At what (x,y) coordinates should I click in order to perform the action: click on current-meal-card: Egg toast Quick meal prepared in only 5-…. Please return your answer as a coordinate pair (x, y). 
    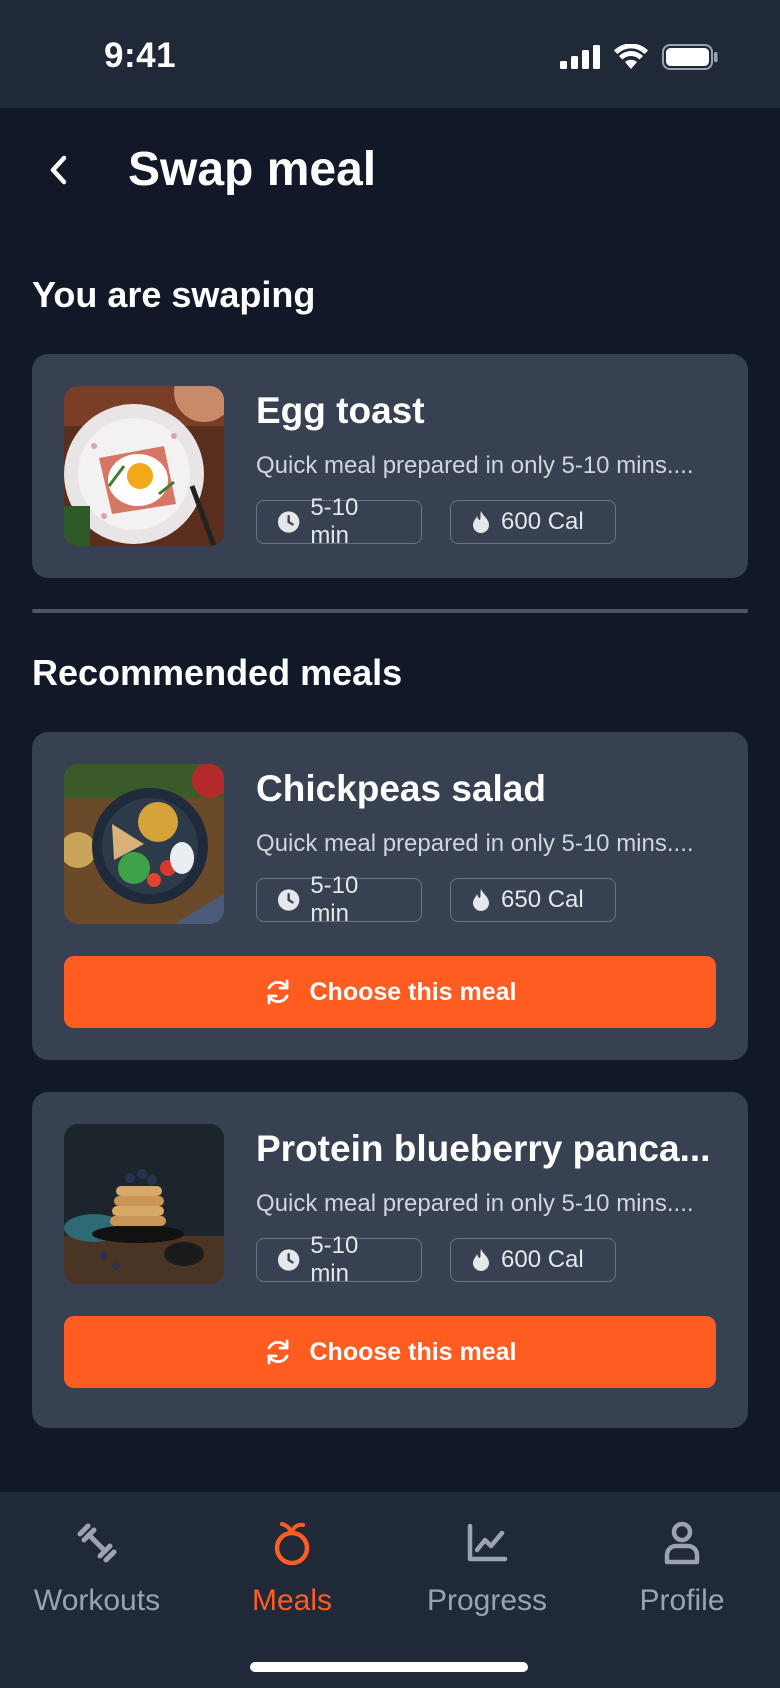
    Looking at the image, I should click on (390, 466).